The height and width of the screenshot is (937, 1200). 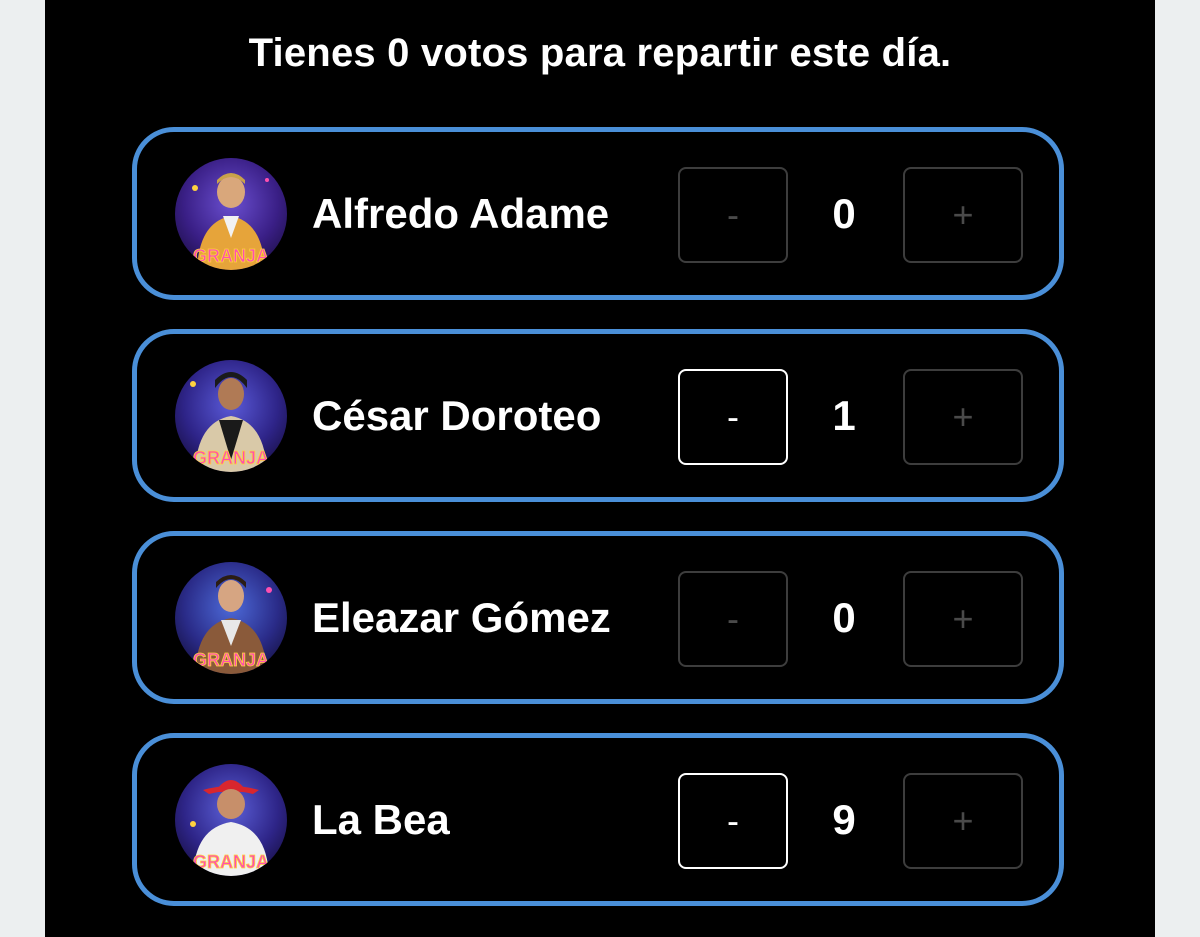 I want to click on vote-count: 9, so click(x=844, y=819).